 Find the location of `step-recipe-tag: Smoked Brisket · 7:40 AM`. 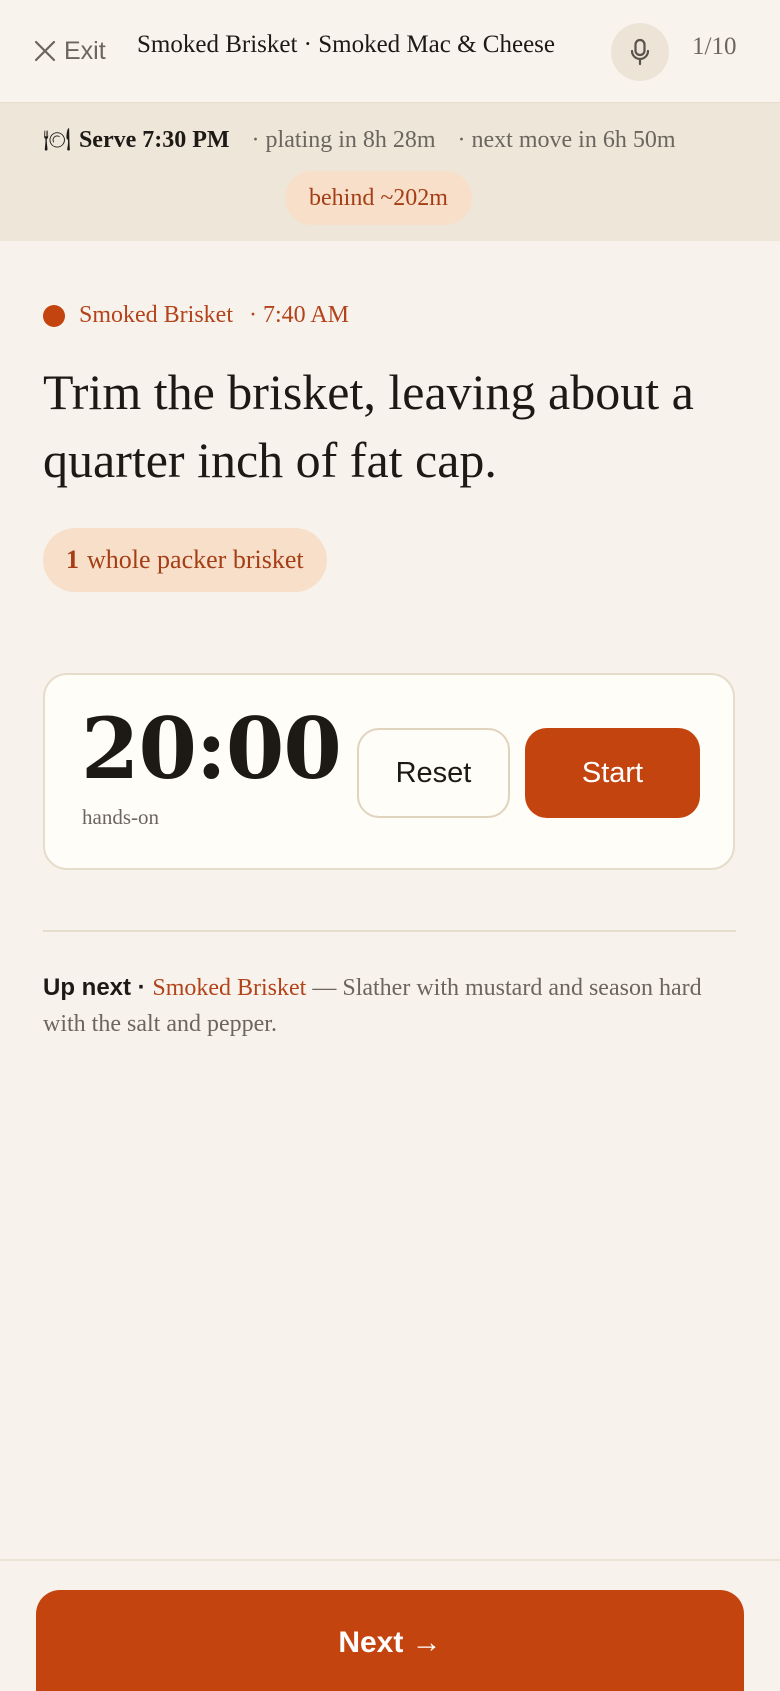

step-recipe-tag: Smoked Brisket · 7:40 AM is located at coordinates (196, 315).